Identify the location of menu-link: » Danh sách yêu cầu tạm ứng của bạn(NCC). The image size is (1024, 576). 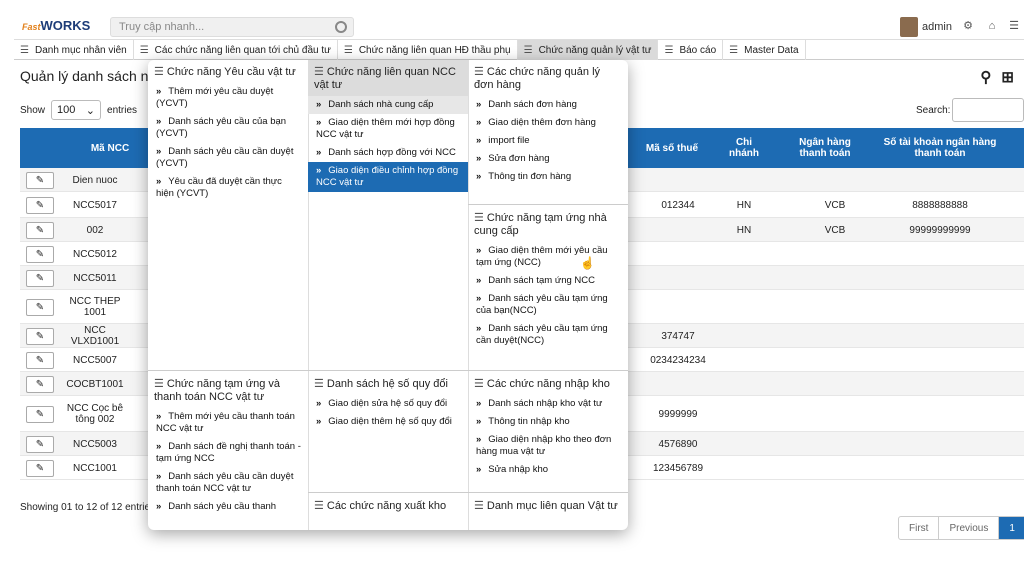
(548, 305).